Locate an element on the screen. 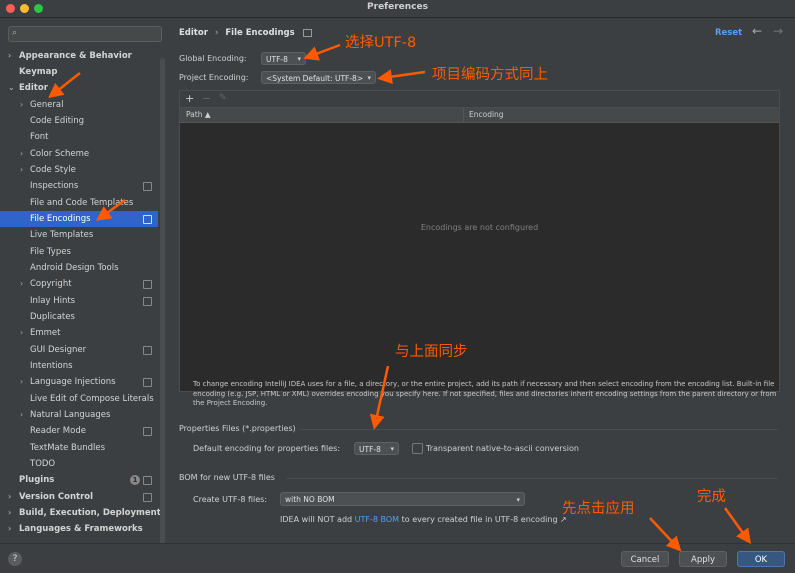 The width and height of the screenshot is (795, 573). annotation-sync: 与上面同步 is located at coordinates (431, 352).